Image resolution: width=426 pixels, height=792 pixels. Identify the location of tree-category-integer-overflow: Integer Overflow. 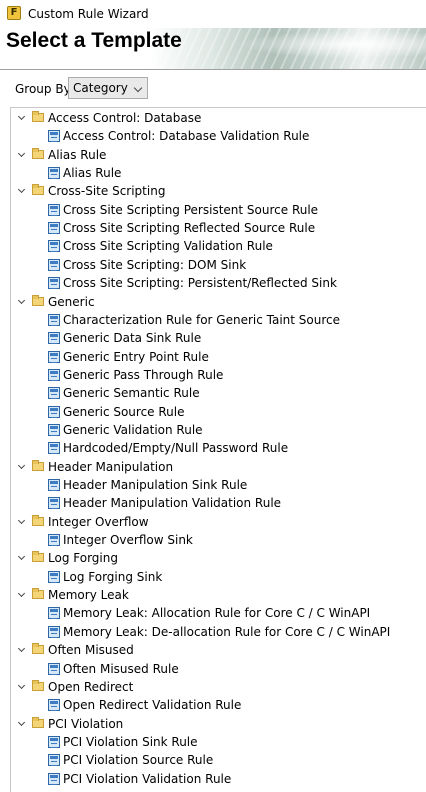
(218, 522).